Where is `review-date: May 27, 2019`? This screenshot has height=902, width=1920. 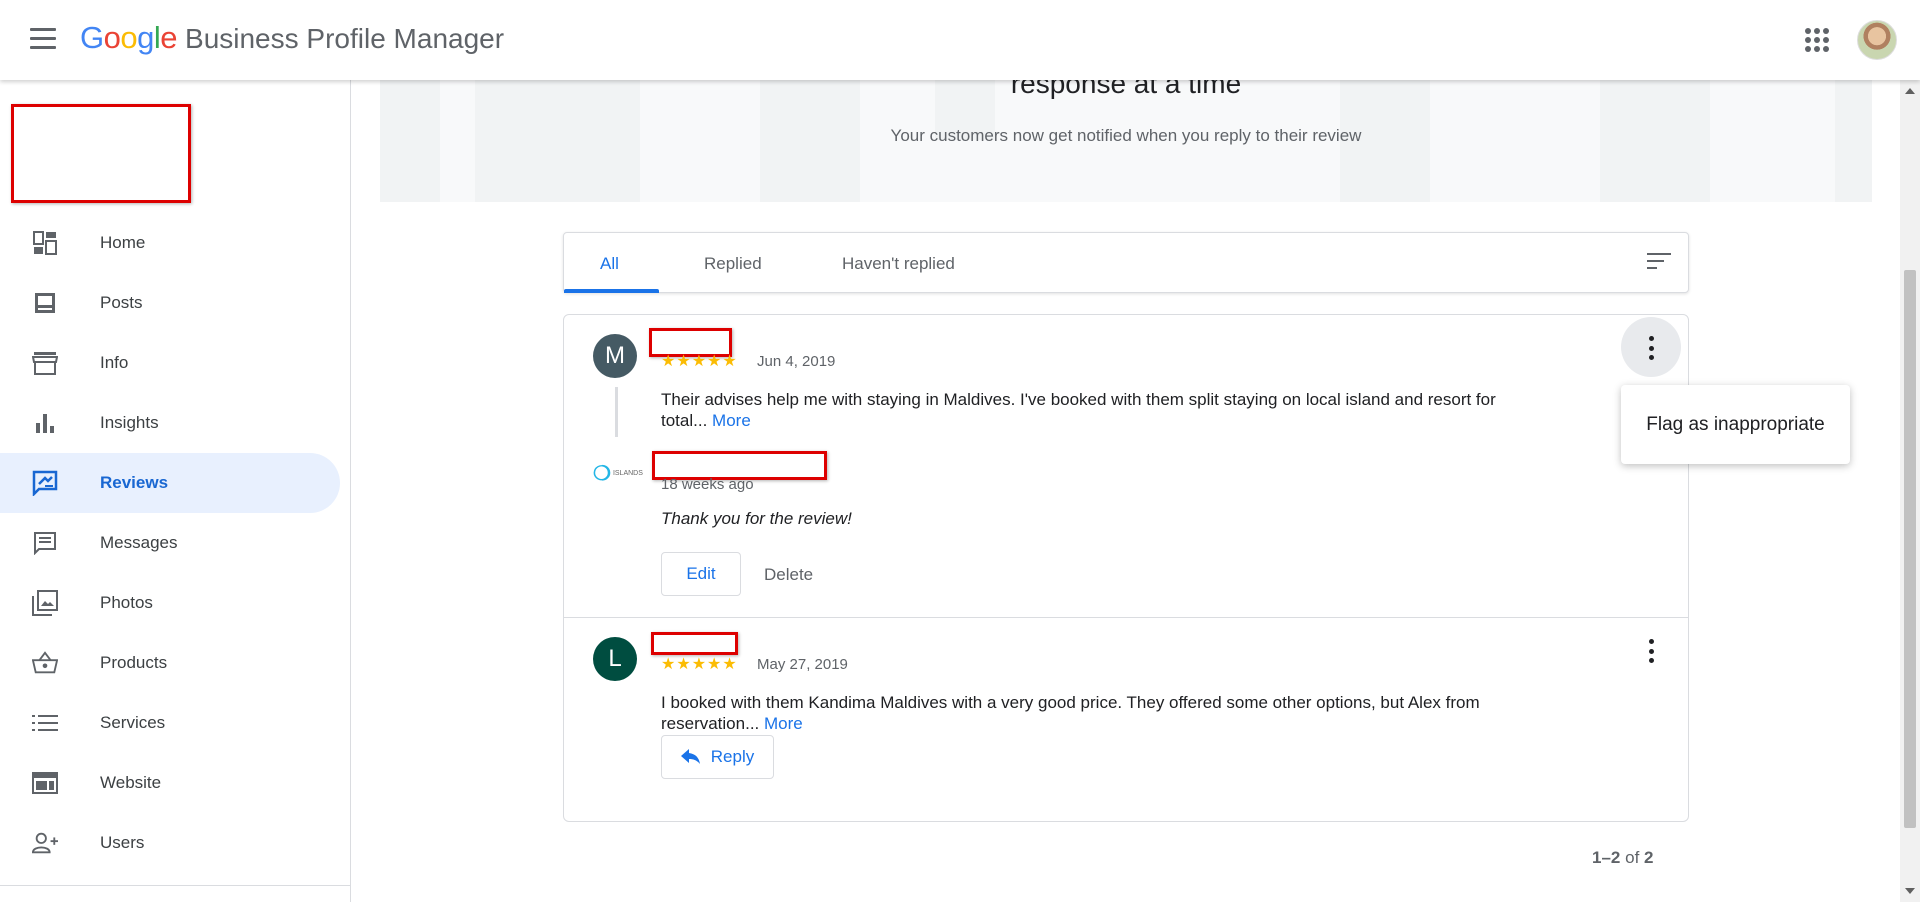
review-date: May 27, 2019 is located at coordinates (802, 664).